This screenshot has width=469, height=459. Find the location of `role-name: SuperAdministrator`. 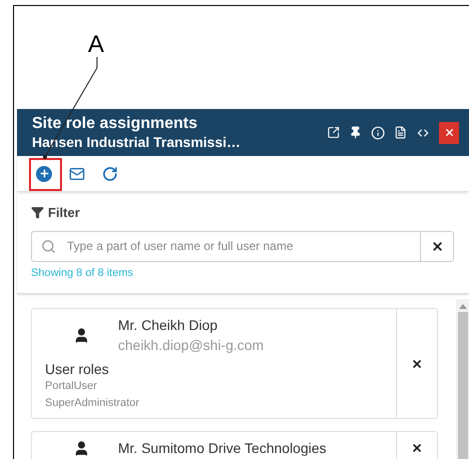

role-name: SuperAdministrator is located at coordinates (92, 403).